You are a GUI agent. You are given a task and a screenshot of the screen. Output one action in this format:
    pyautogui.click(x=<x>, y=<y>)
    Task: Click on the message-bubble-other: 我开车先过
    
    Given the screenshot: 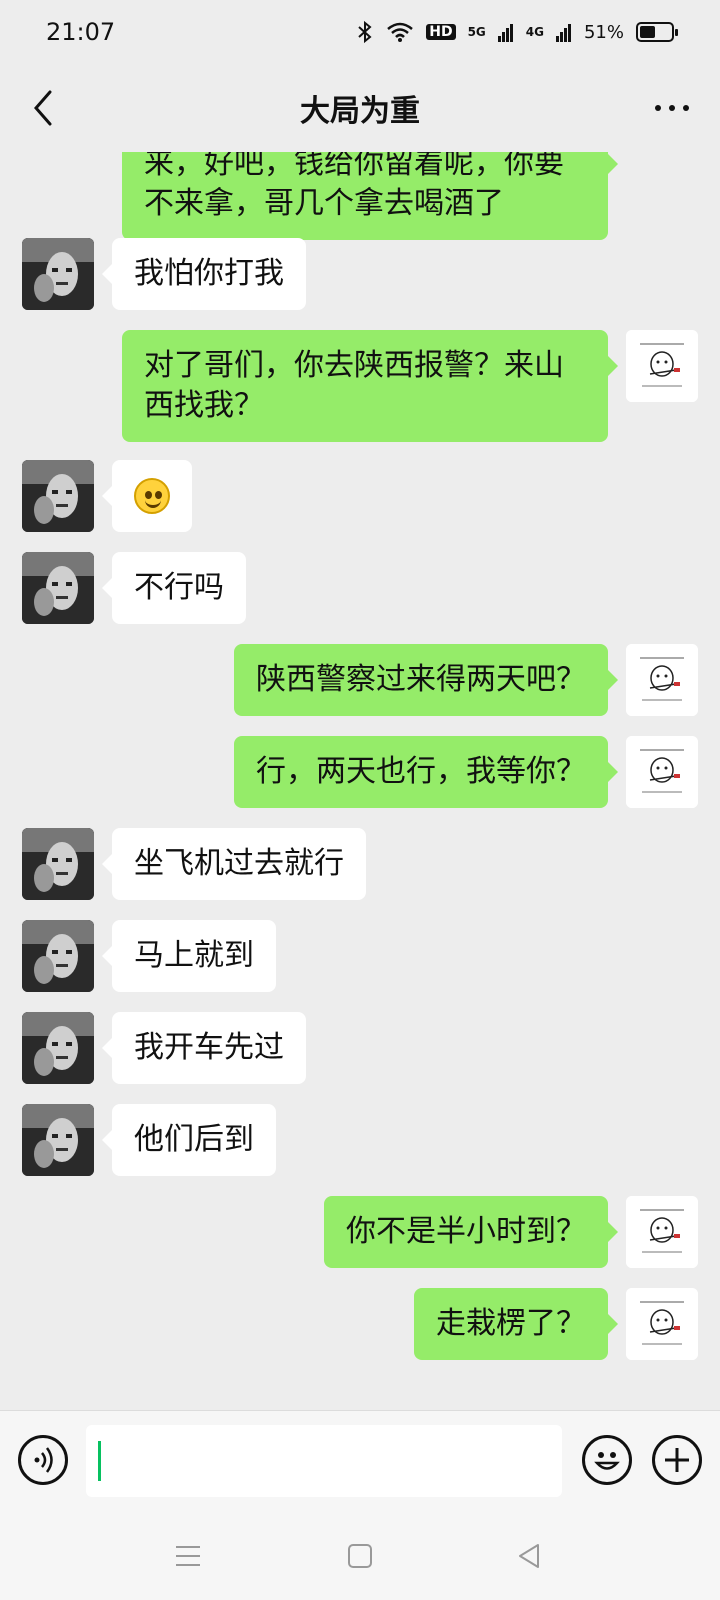 What is the action you would take?
    pyautogui.click(x=204, y=1048)
    